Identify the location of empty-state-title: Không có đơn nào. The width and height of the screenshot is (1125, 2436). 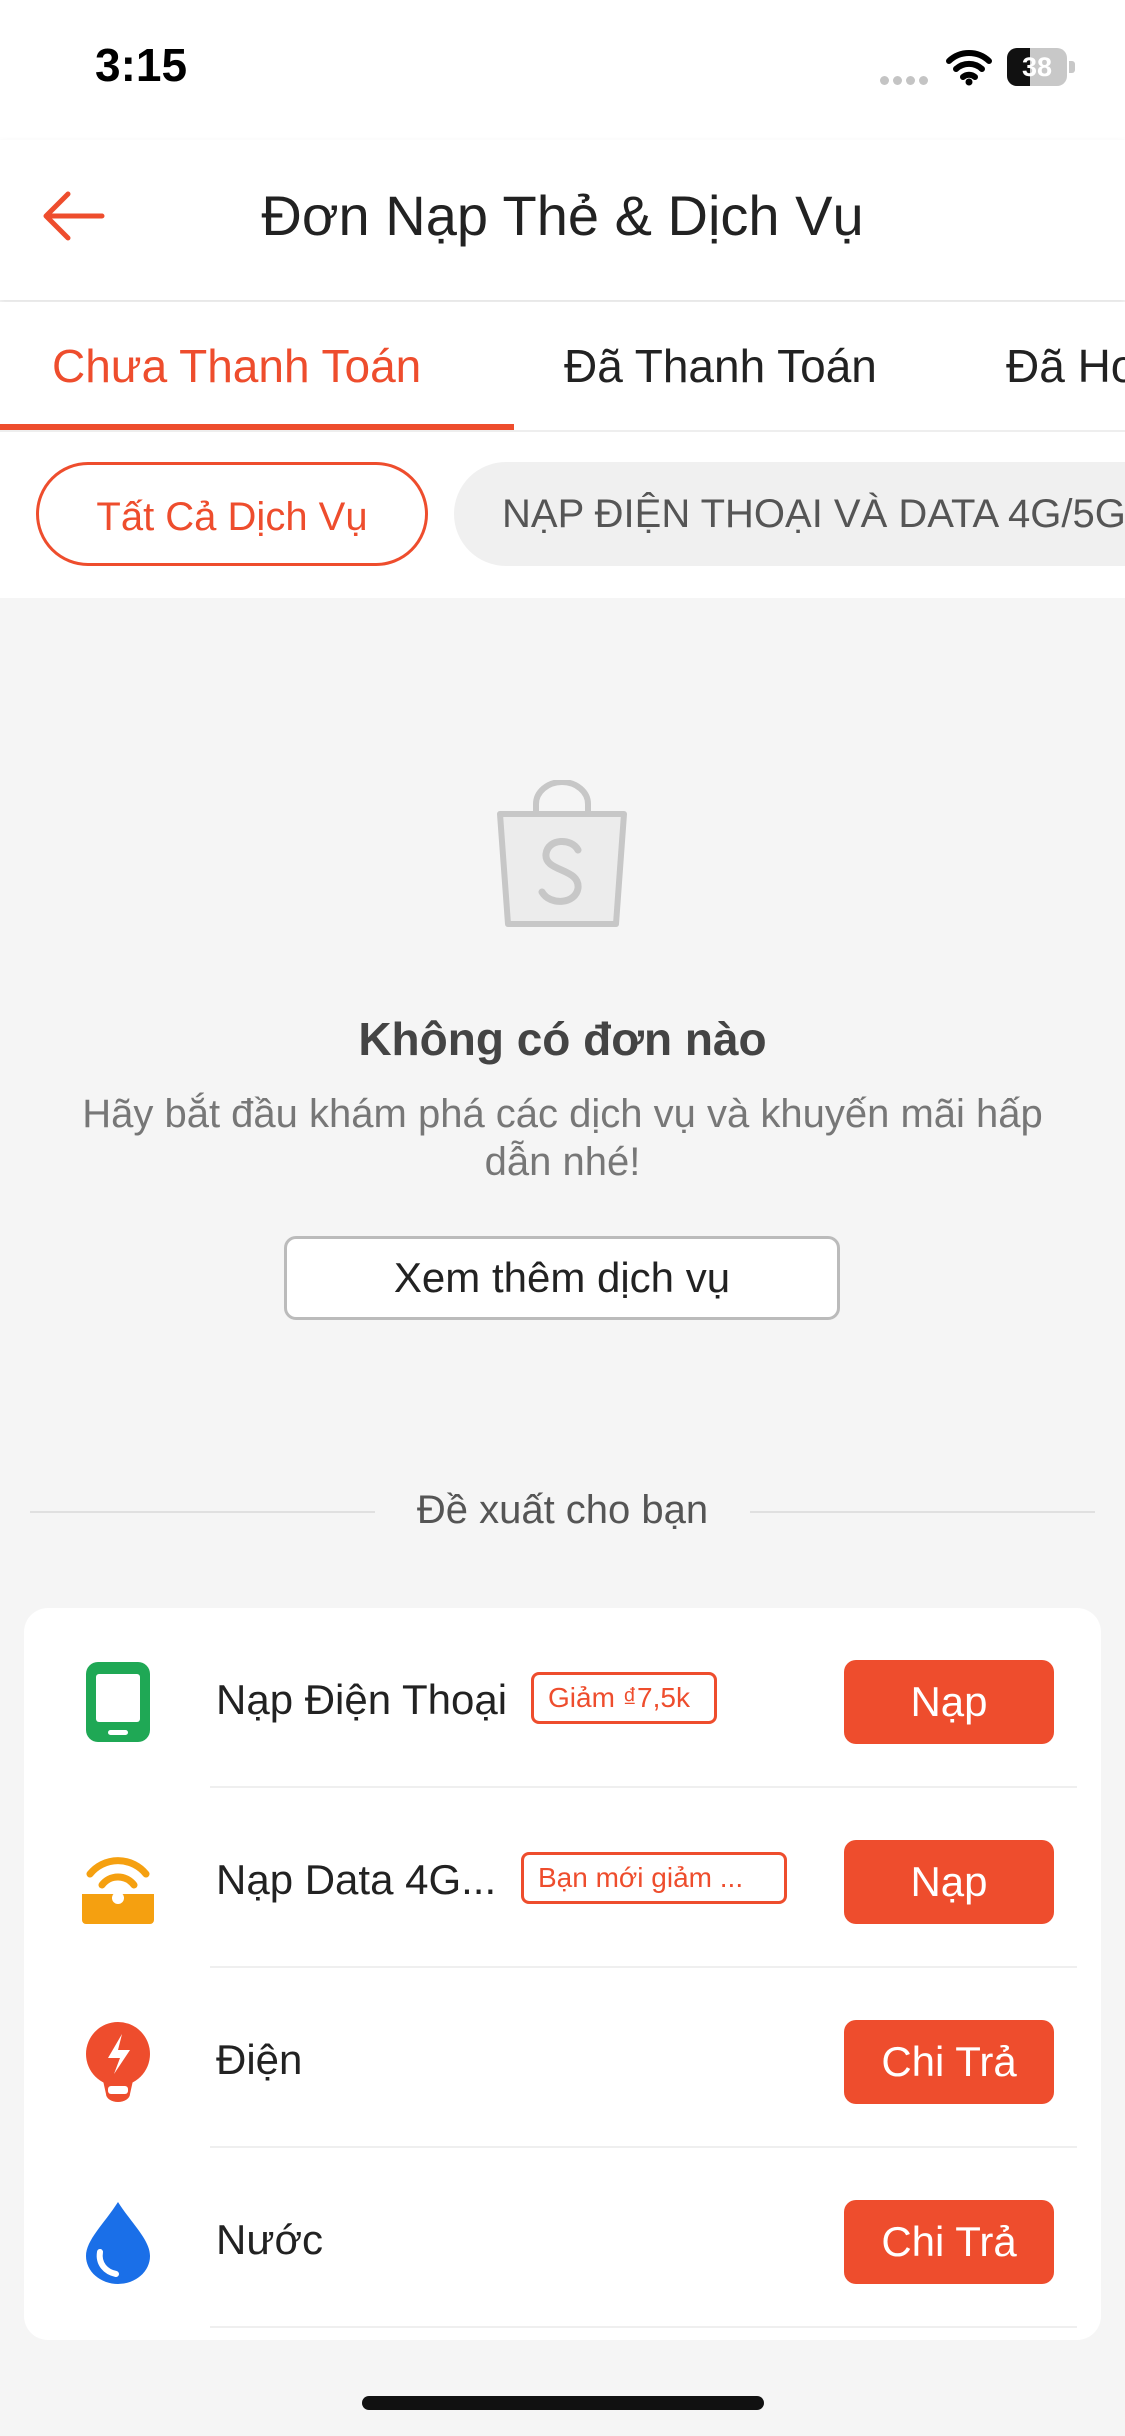
(562, 1039).